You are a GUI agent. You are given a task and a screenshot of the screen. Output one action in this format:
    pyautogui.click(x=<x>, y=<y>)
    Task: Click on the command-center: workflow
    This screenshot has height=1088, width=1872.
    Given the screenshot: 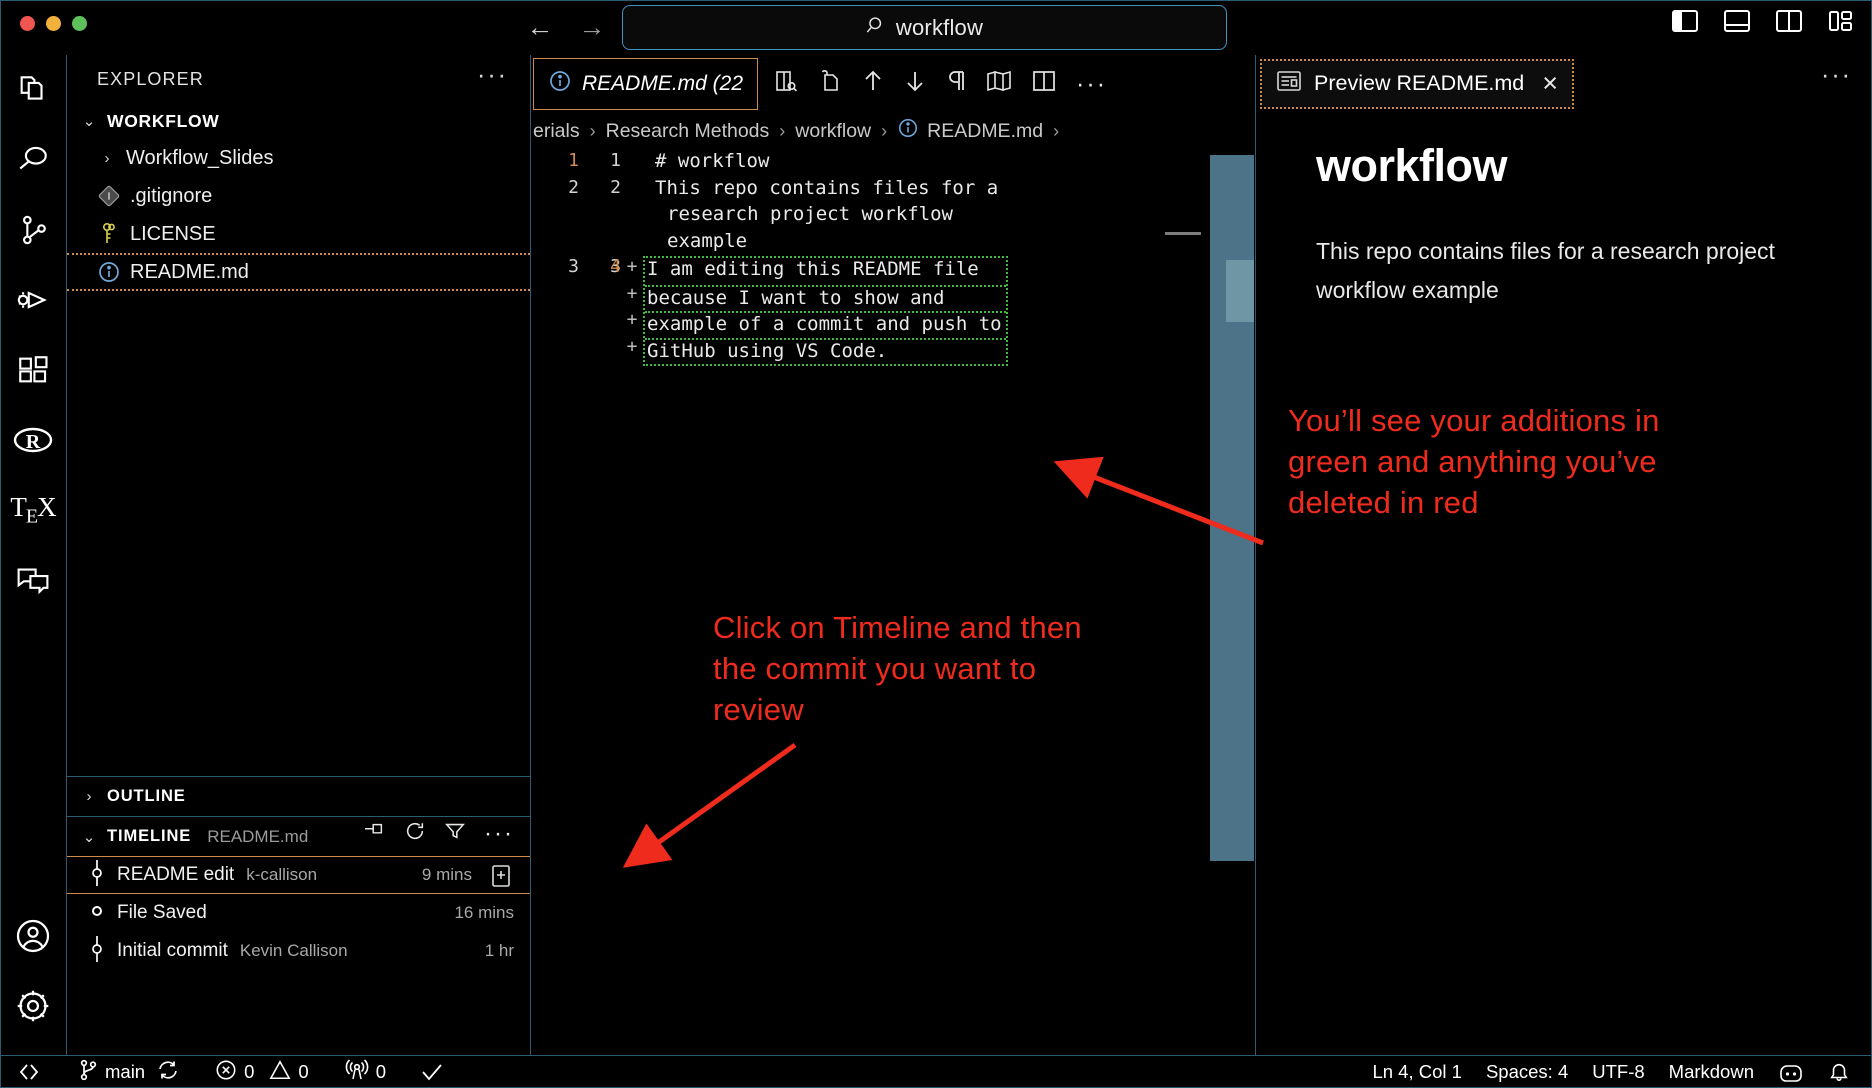 What is the action you would take?
    pyautogui.click(x=924, y=27)
    